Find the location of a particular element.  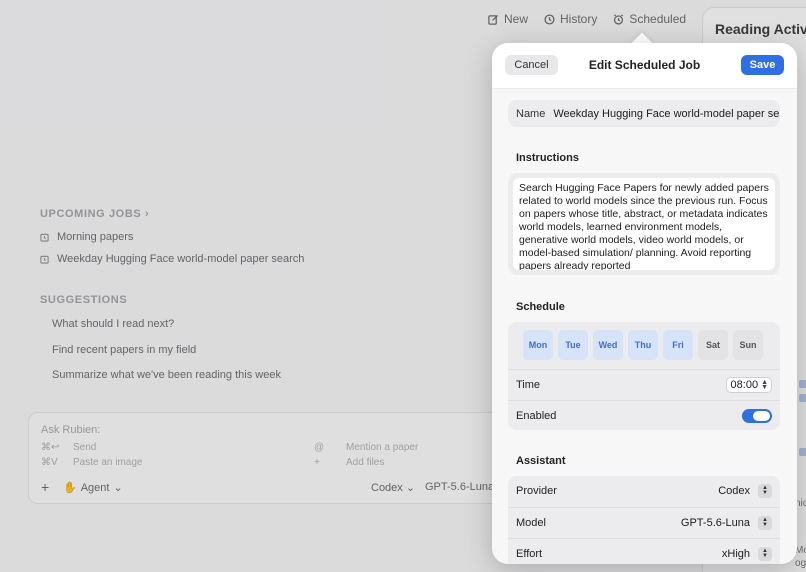

day-toggle-tue: Tue is located at coordinates (573, 345).